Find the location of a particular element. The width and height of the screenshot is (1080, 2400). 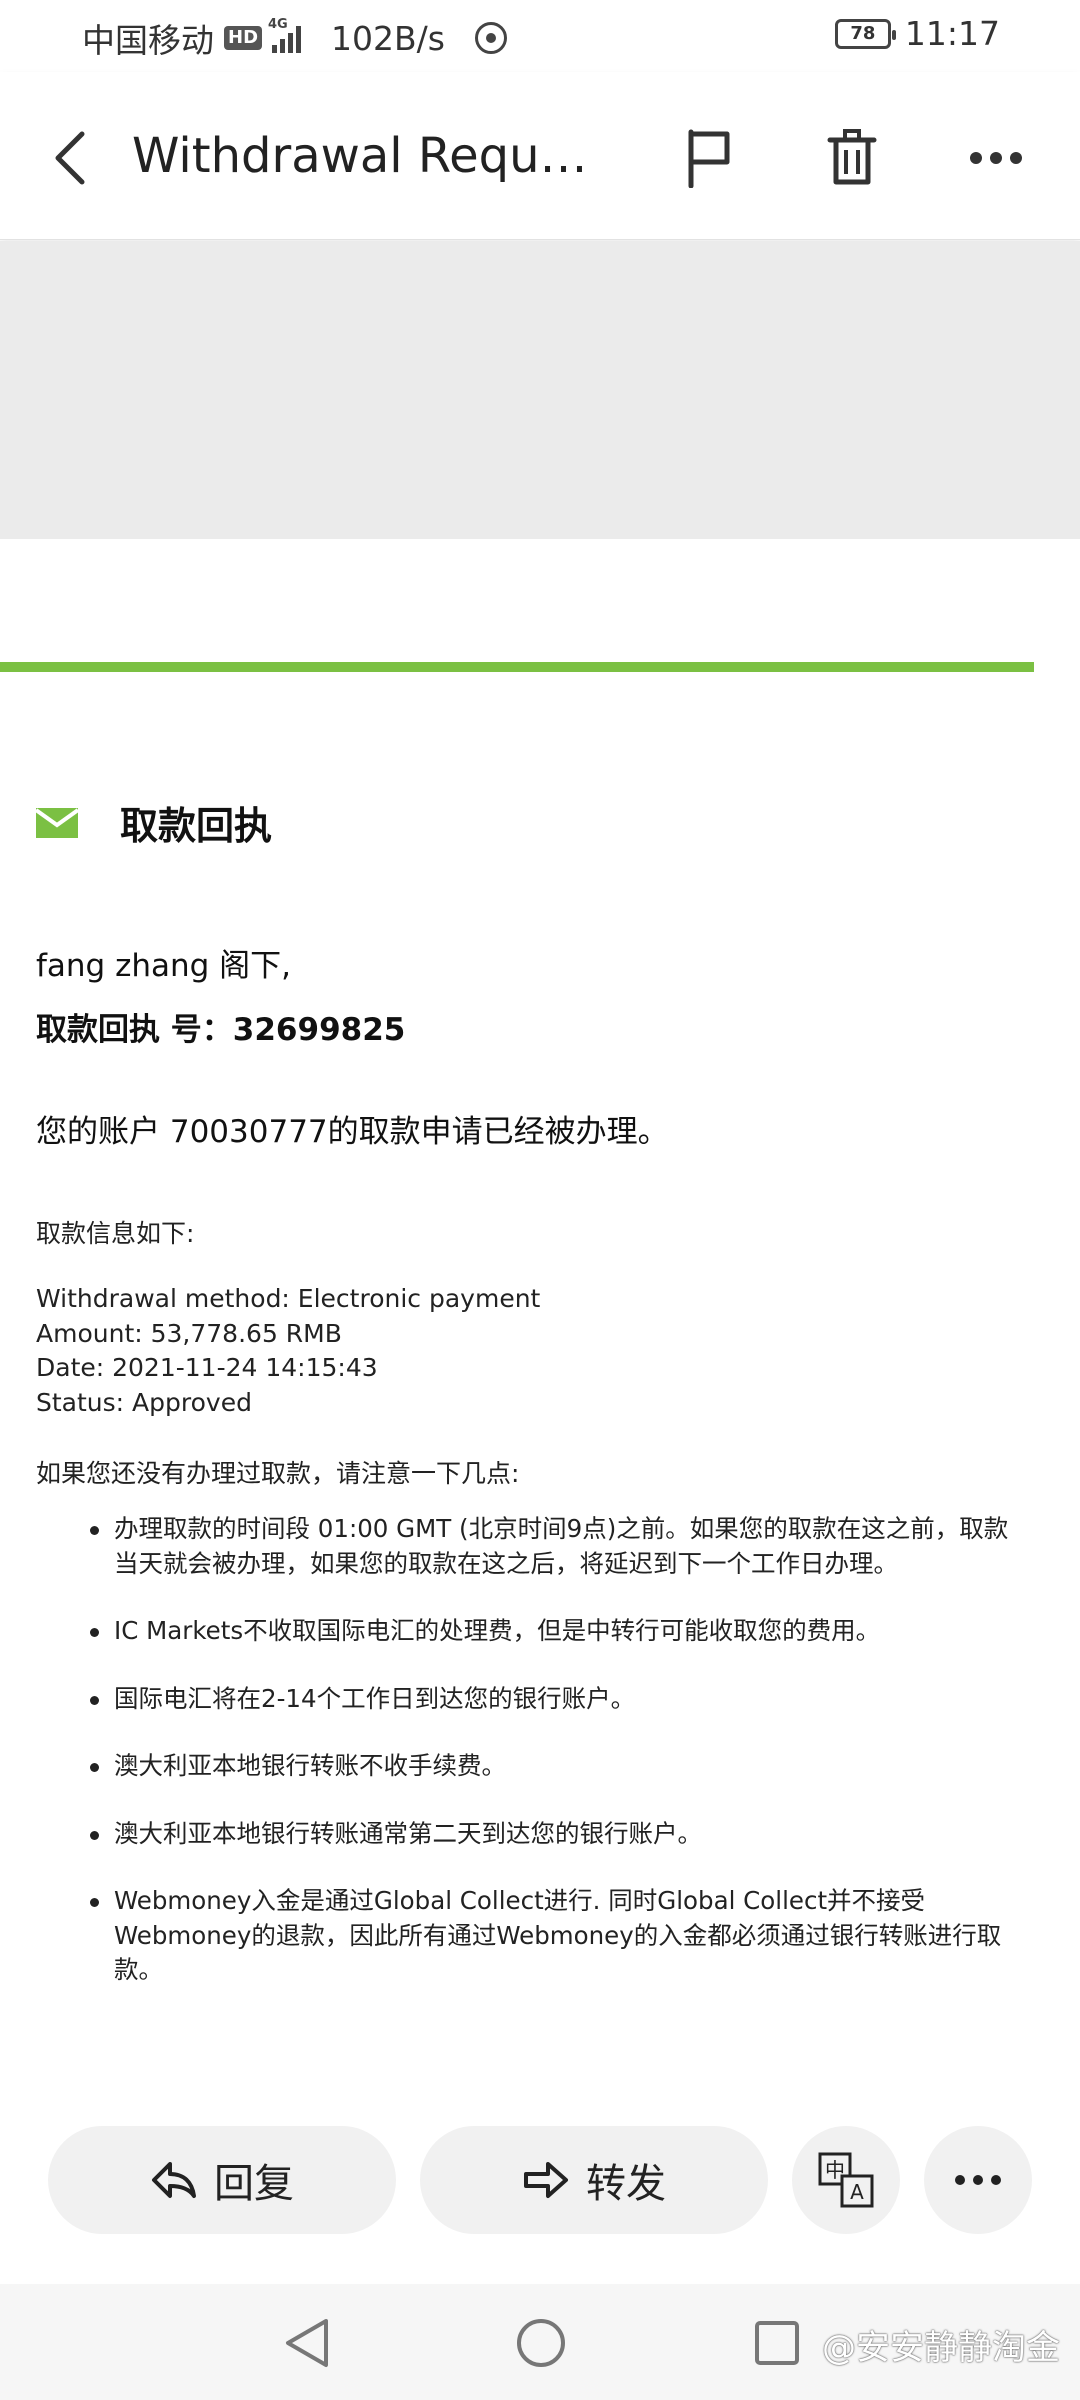

square-recents-icon is located at coordinates (777, 2343).